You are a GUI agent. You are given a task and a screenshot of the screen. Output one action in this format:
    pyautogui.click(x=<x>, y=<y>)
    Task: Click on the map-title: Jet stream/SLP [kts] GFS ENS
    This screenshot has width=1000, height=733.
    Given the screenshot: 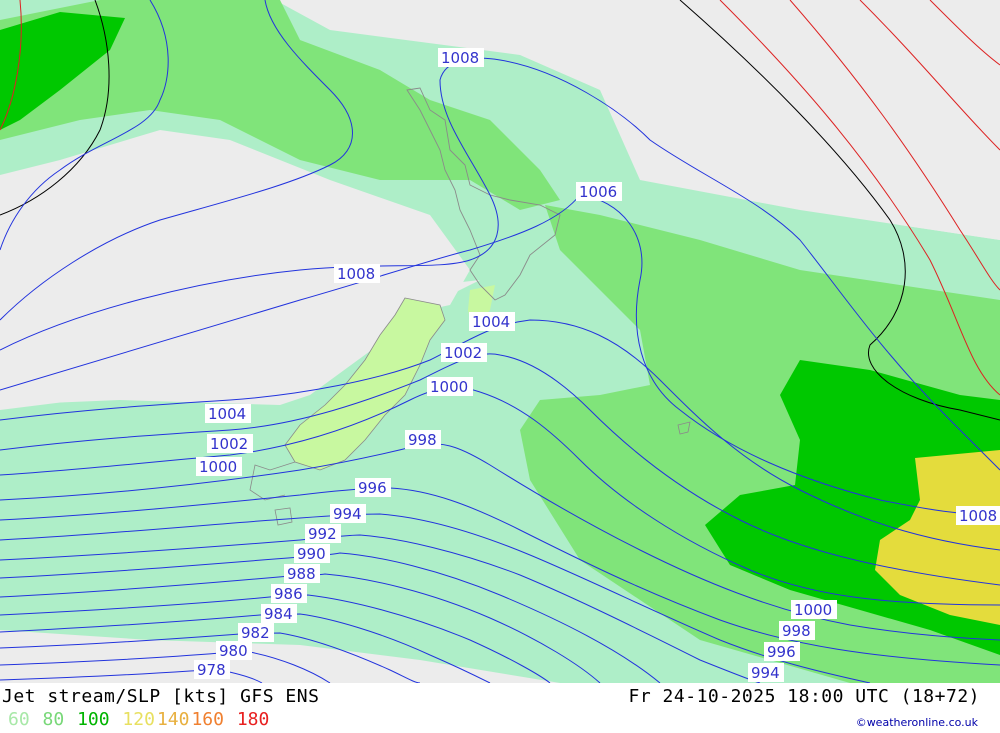 What is the action you would take?
    pyautogui.click(x=161, y=696)
    